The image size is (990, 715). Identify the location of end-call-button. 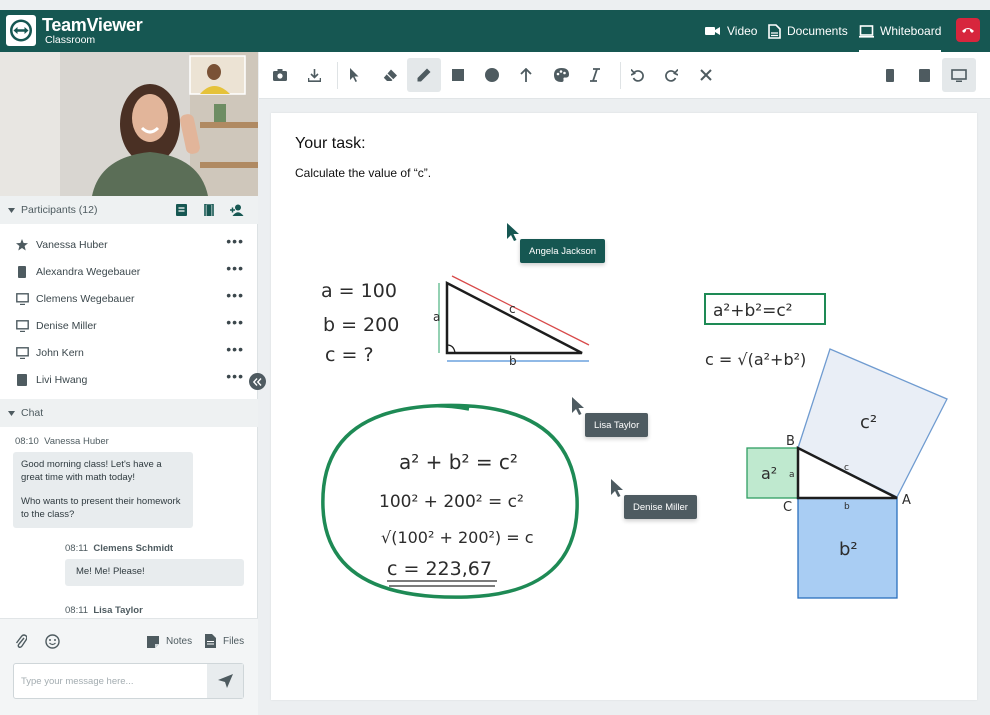
(968, 30).